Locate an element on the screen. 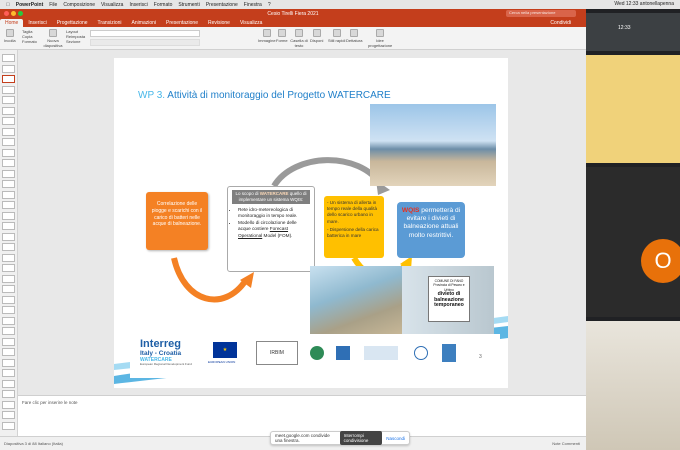 This screenshot has width=680, height=450. tab-visualizza: Visualizza is located at coordinates (251, 23).